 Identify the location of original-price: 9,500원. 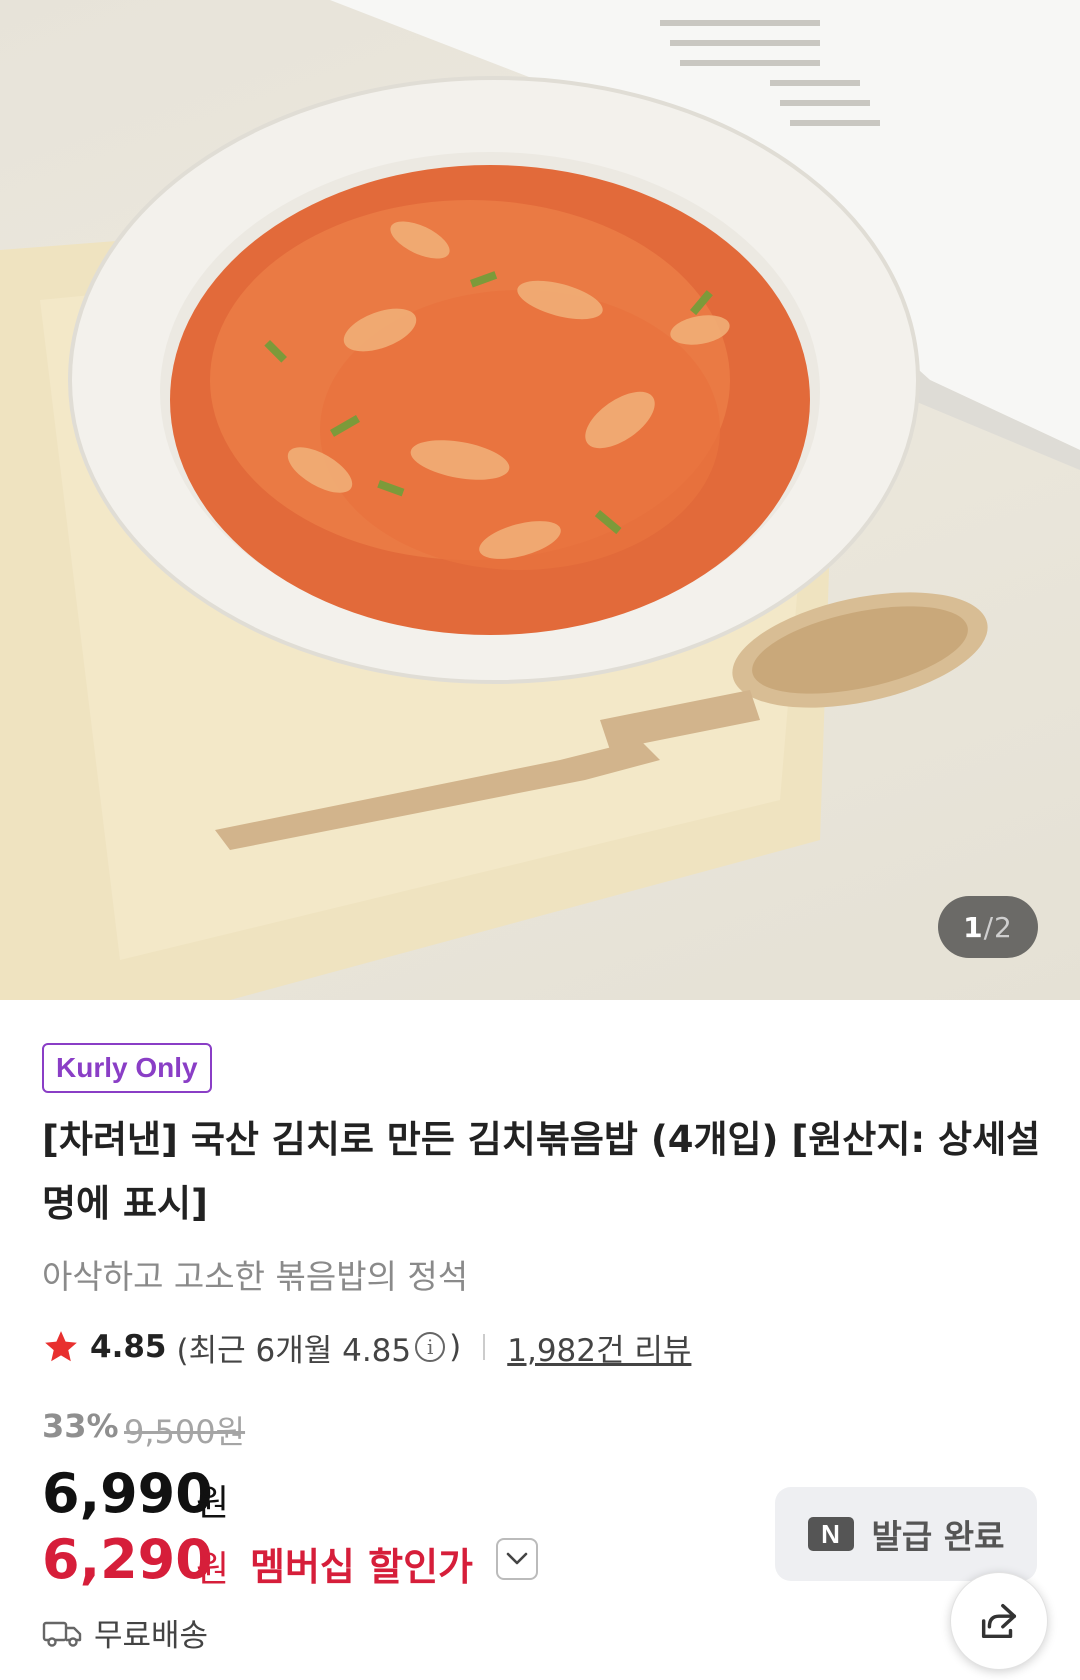
(185, 1432).